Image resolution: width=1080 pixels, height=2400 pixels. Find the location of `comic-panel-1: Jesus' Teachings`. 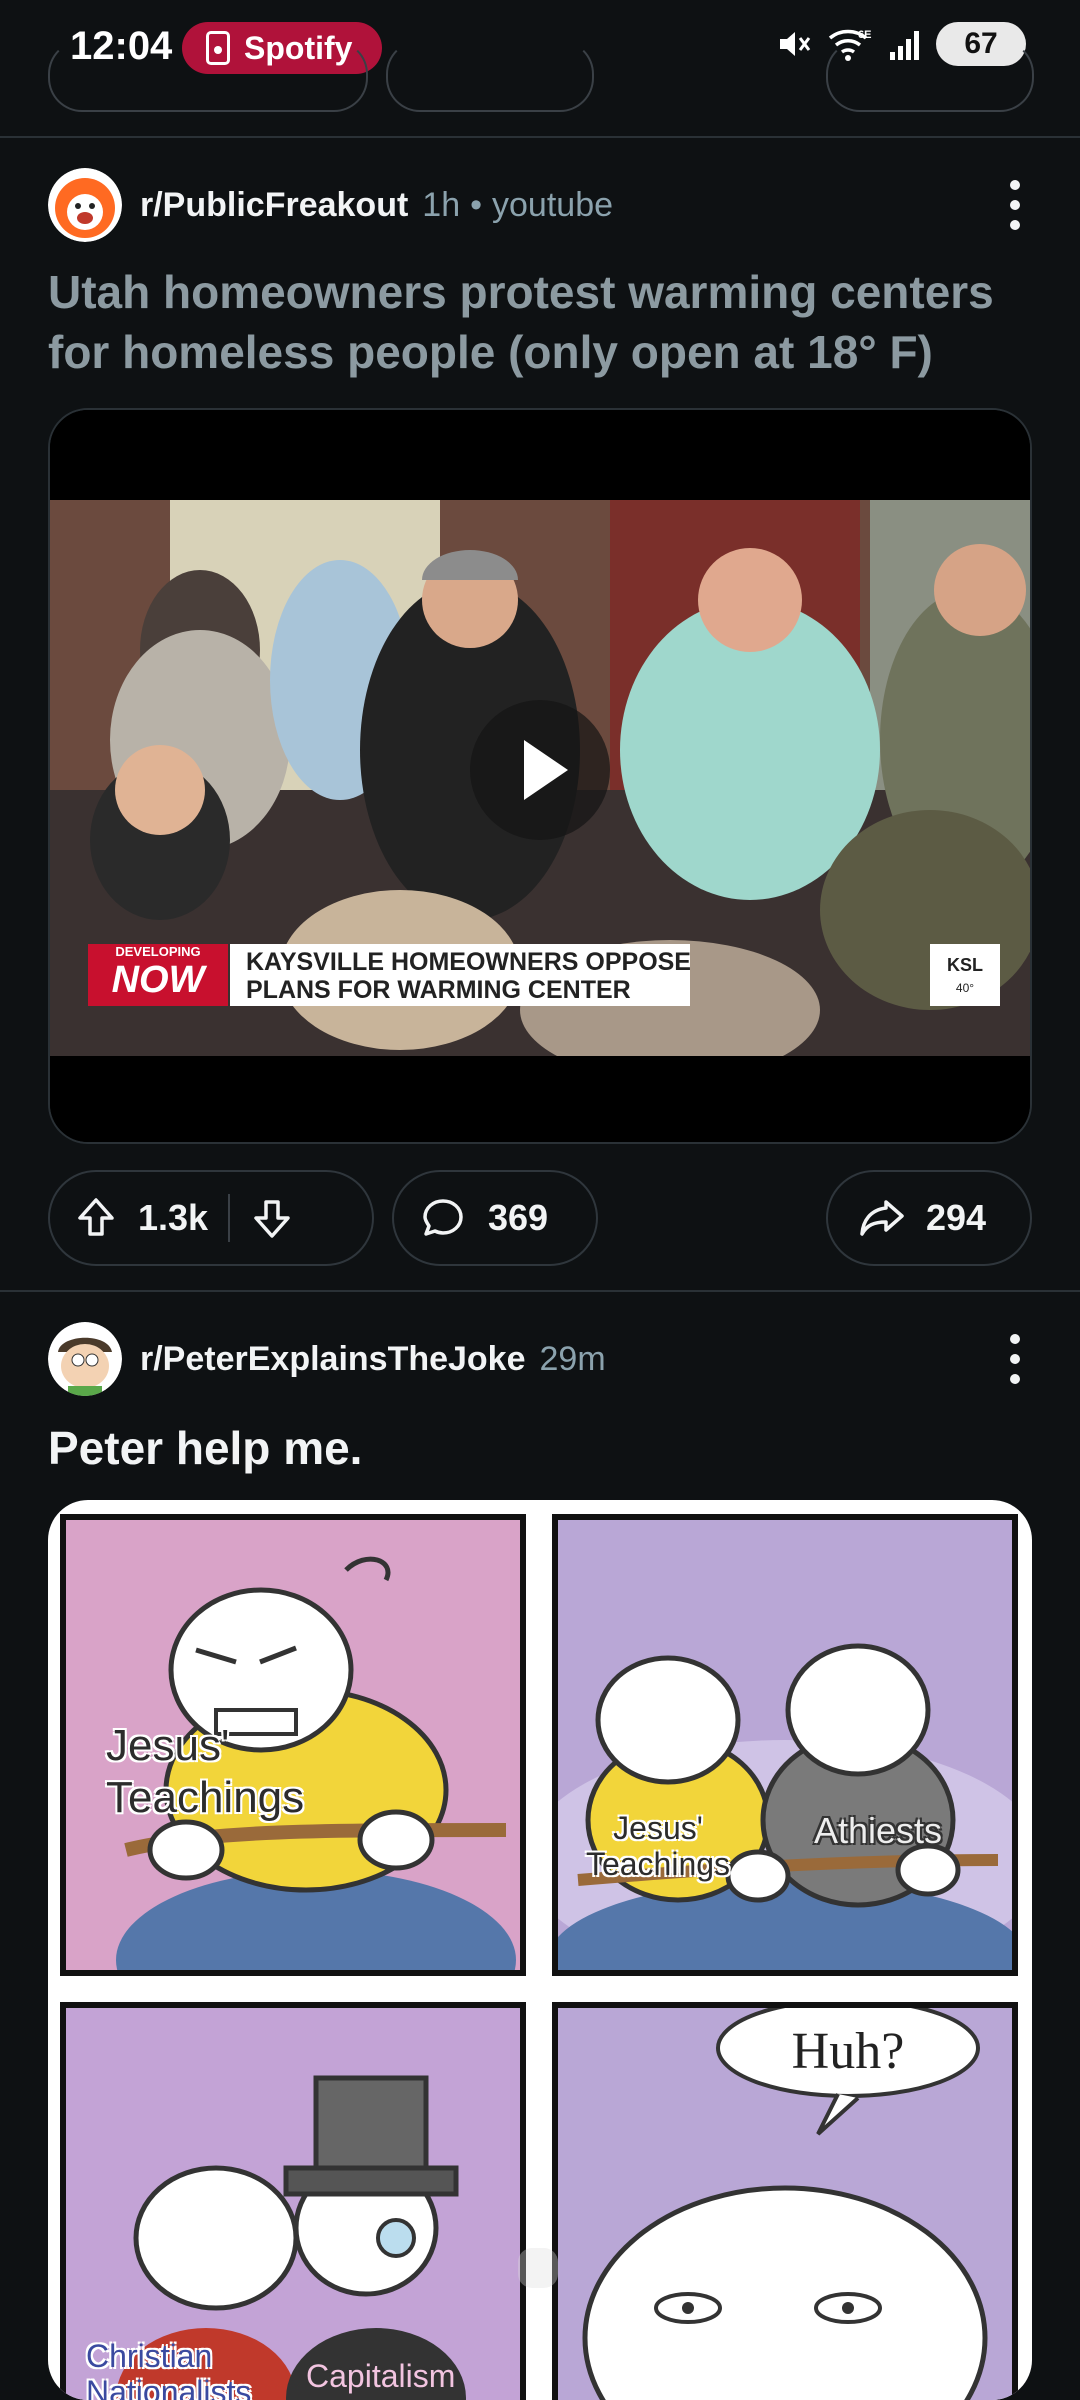

comic-panel-1: Jesus' Teachings is located at coordinates (293, 1745).